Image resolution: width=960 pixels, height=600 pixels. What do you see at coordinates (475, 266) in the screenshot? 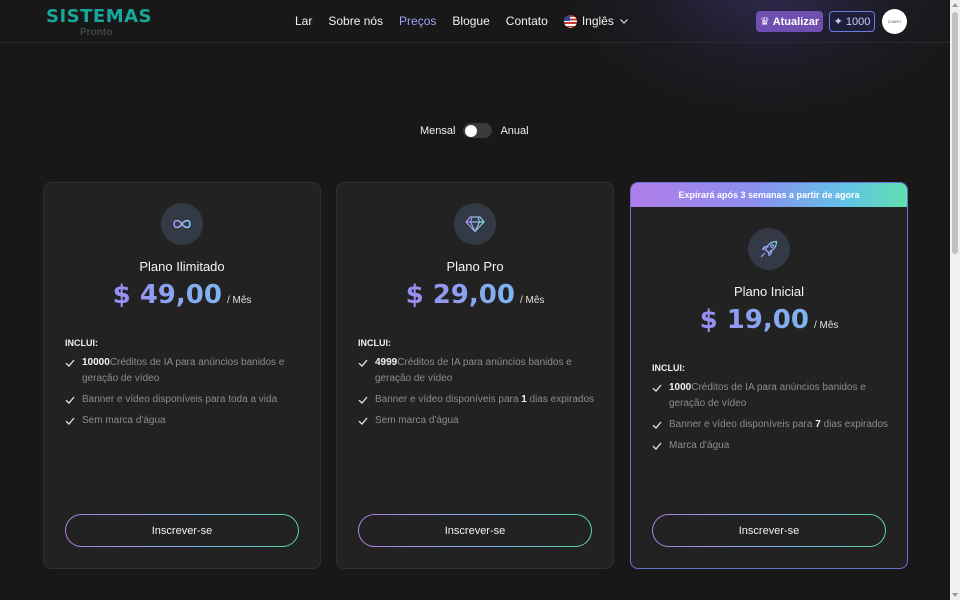
I see `plan-name: Plano Pro` at bounding box center [475, 266].